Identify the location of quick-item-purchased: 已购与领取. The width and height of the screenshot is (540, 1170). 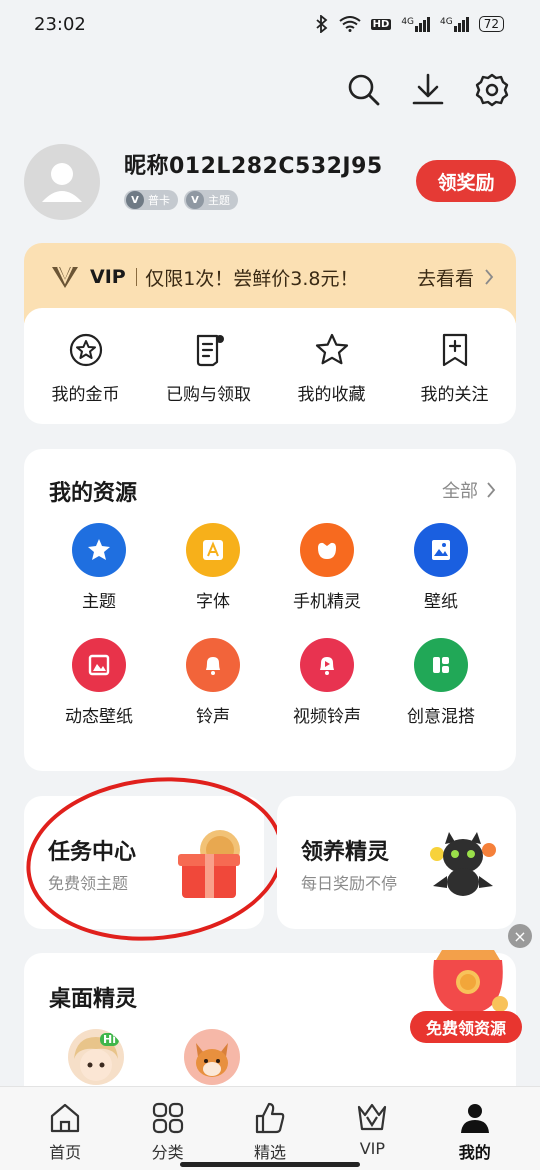
(209, 368).